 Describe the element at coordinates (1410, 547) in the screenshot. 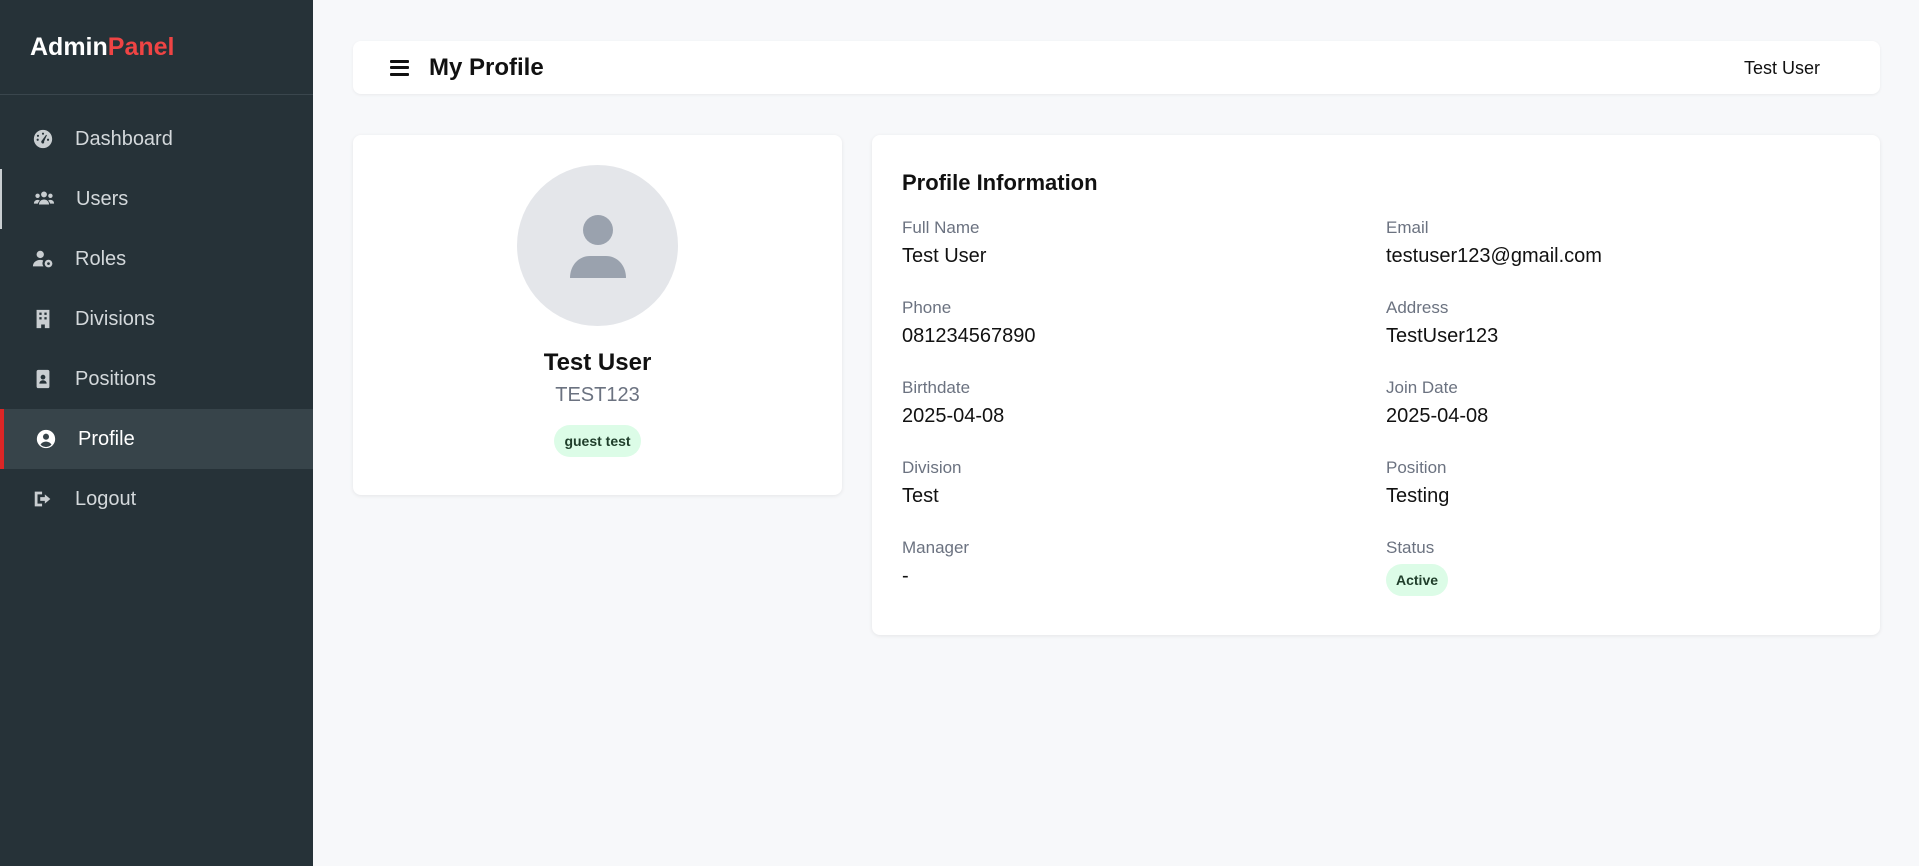

I see `field-label: Status` at that location.